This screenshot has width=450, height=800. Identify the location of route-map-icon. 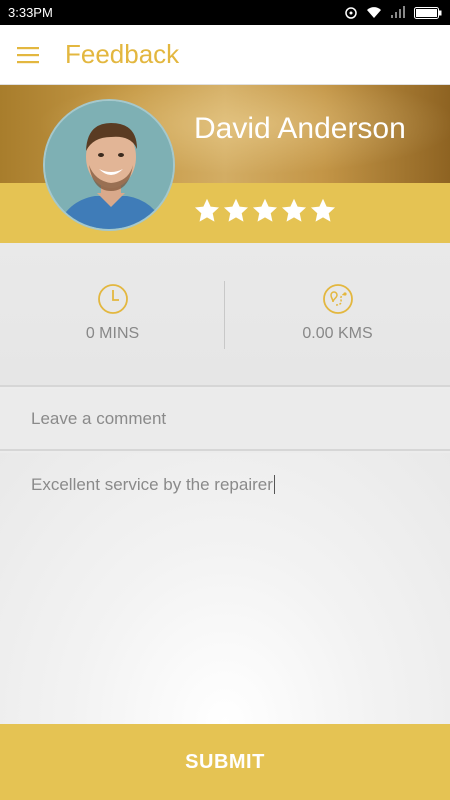
(337, 299).